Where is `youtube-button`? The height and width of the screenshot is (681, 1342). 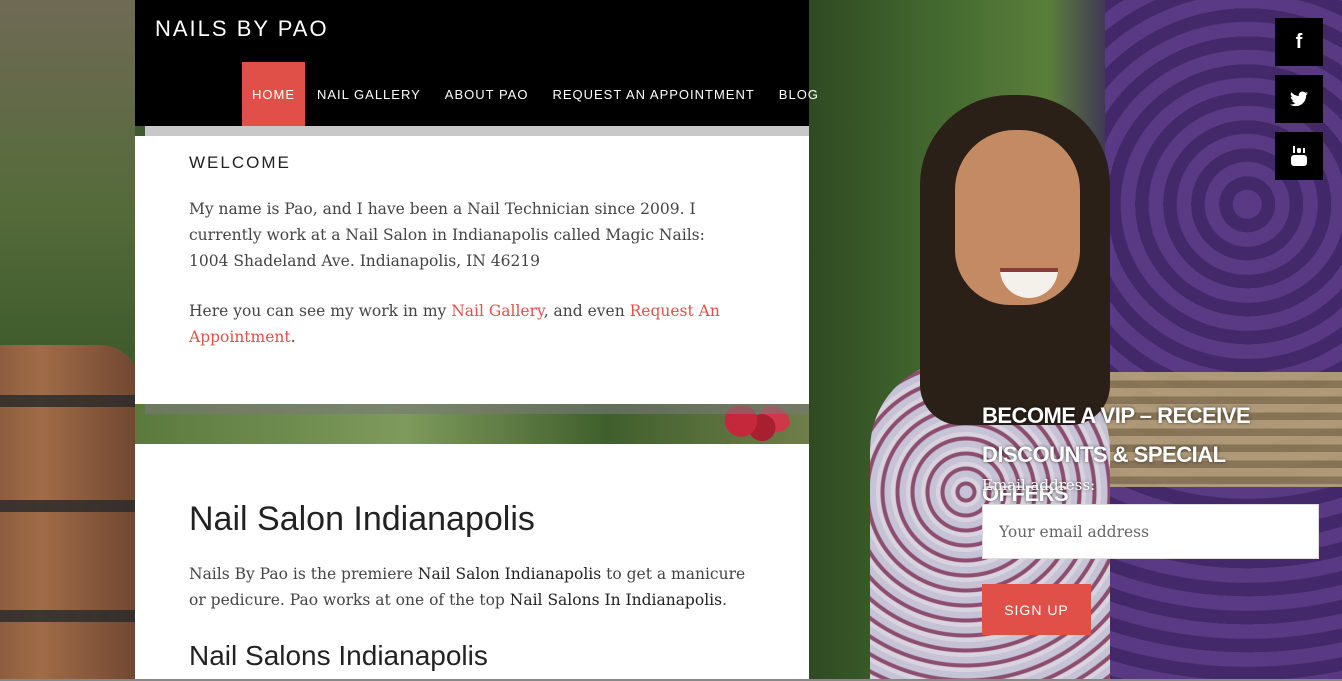 youtube-button is located at coordinates (1299, 156).